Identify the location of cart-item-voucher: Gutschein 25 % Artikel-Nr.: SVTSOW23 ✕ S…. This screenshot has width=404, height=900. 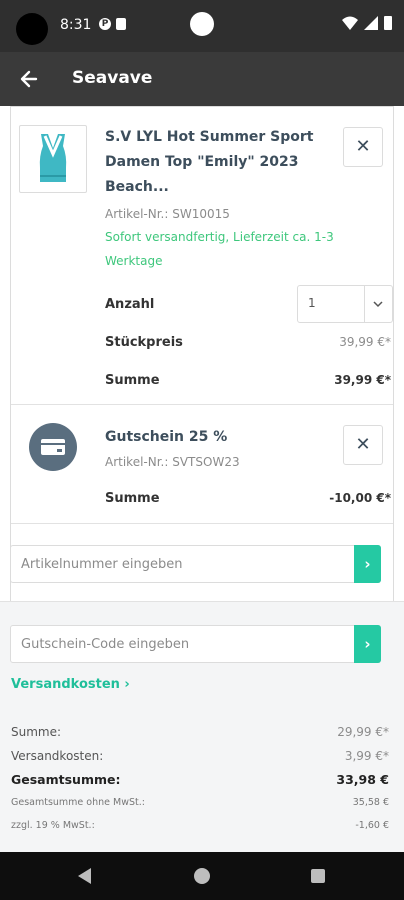
(202, 464).